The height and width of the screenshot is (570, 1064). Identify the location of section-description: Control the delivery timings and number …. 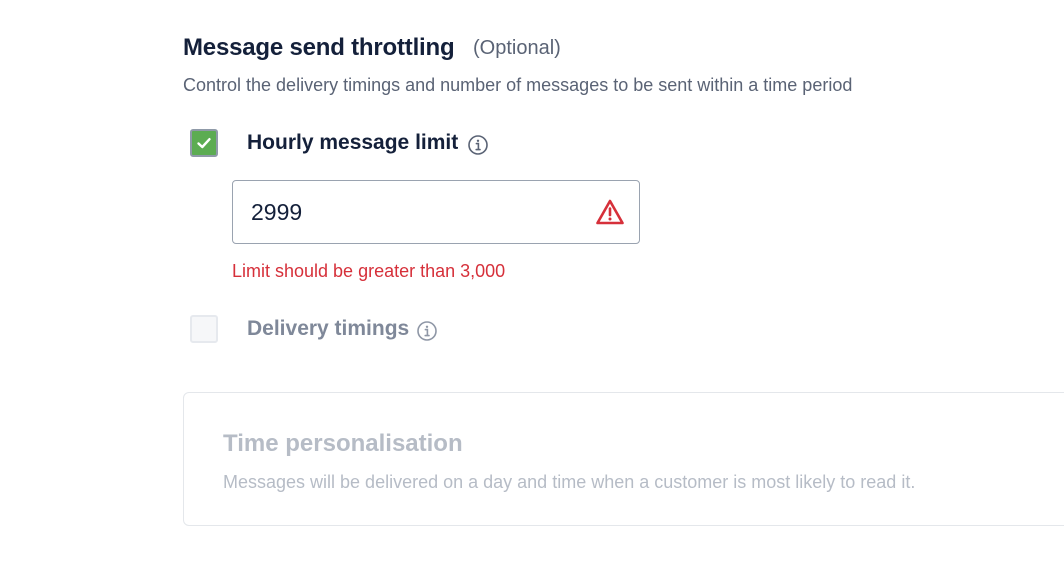
(518, 85).